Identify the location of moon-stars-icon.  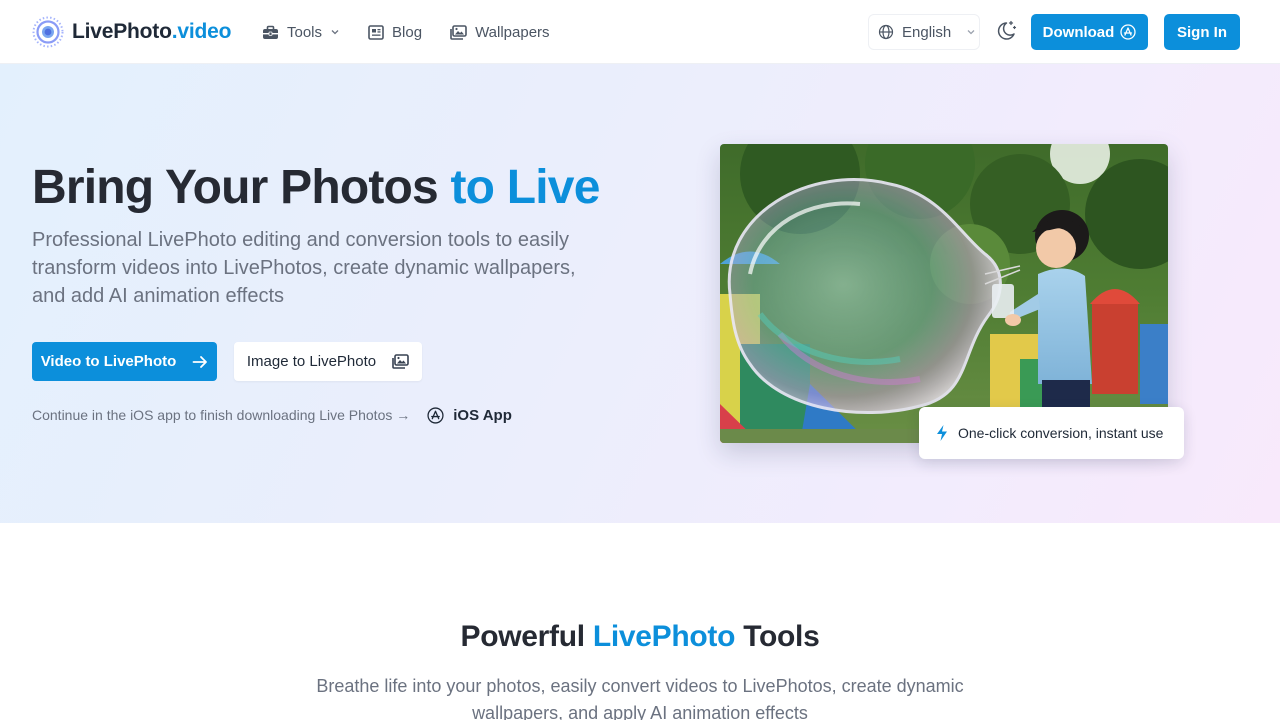
(1007, 30).